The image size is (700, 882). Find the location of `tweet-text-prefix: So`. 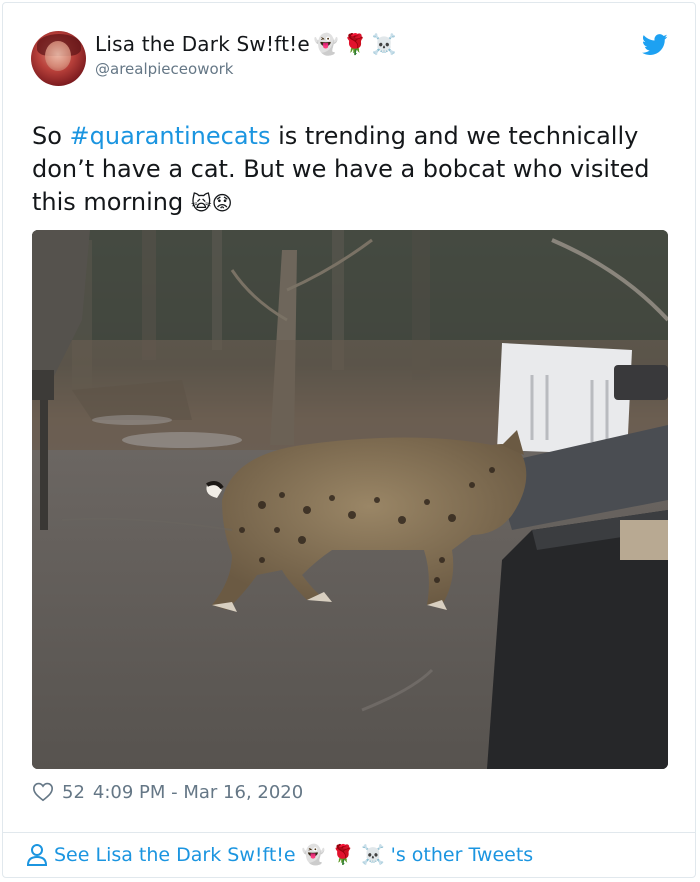

tweet-text-prefix: So is located at coordinates (51, 136).